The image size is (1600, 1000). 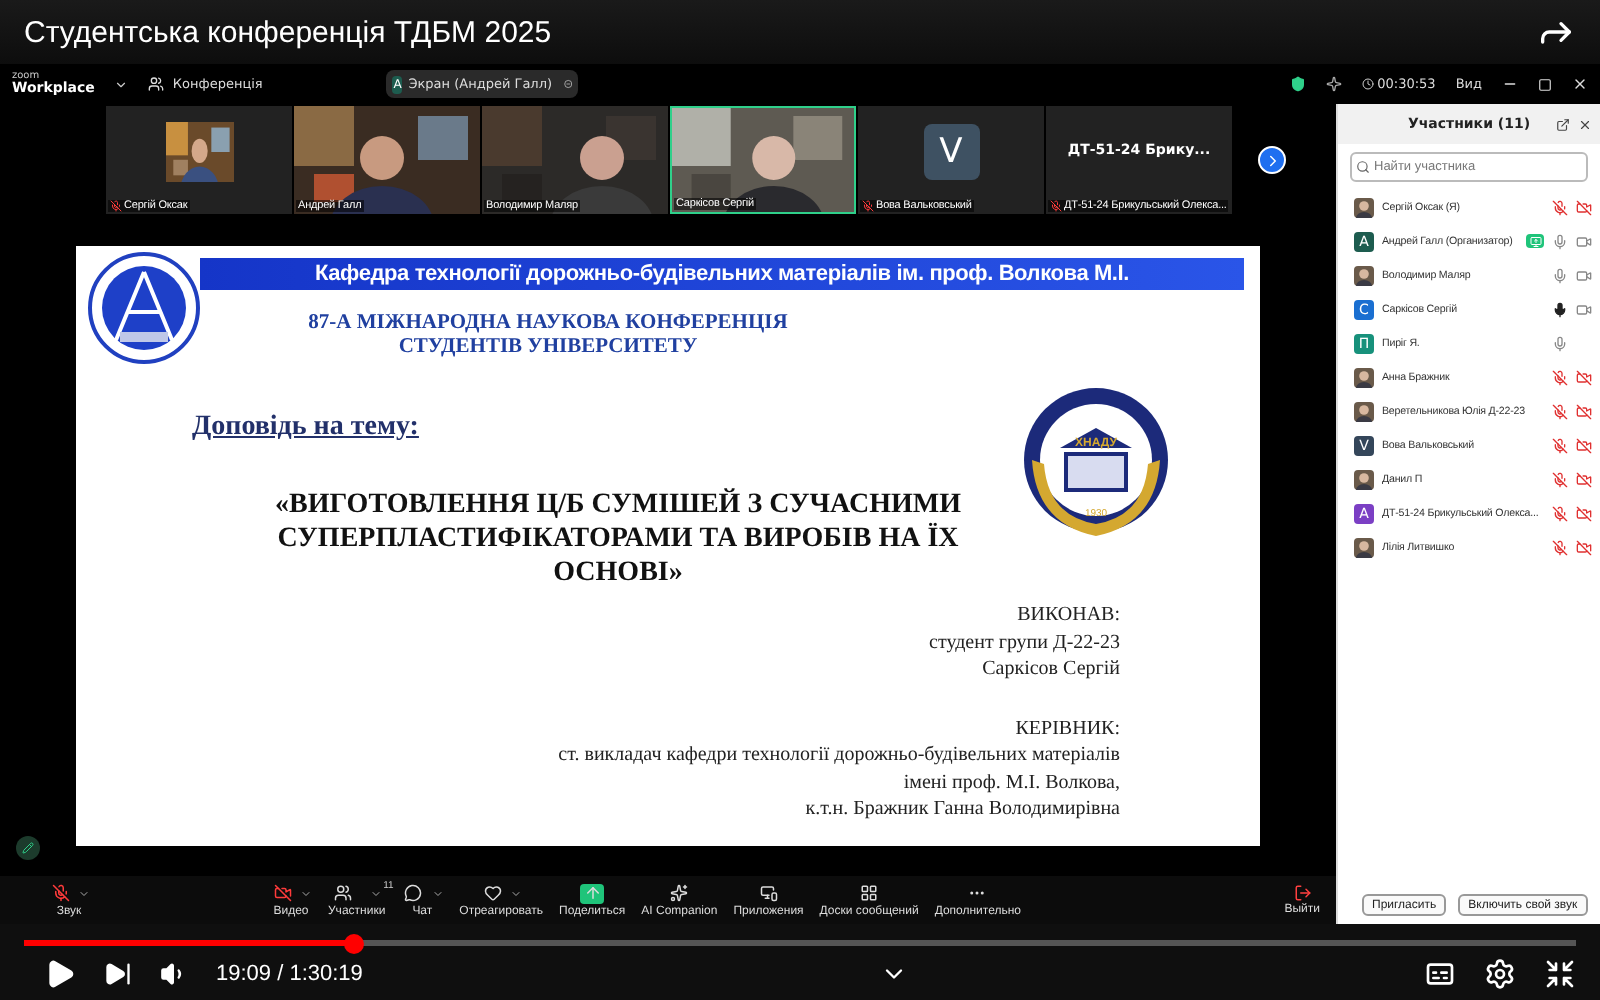 I want to click on next-button, so click(x=118, y=973).